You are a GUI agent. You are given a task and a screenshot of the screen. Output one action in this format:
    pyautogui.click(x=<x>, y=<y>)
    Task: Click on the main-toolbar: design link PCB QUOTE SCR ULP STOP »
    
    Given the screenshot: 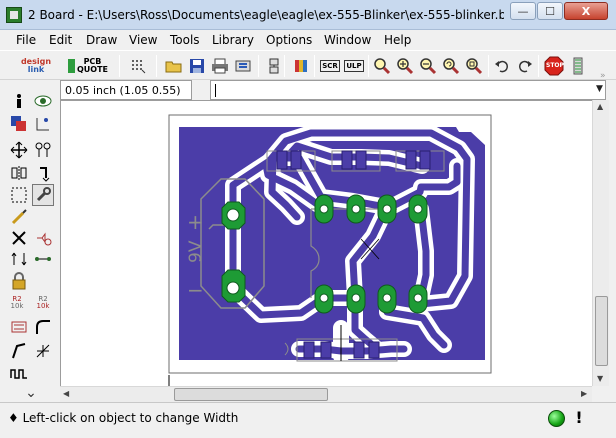 What is the action you would take?
    pyautogui.click(x=308, y=65)
    